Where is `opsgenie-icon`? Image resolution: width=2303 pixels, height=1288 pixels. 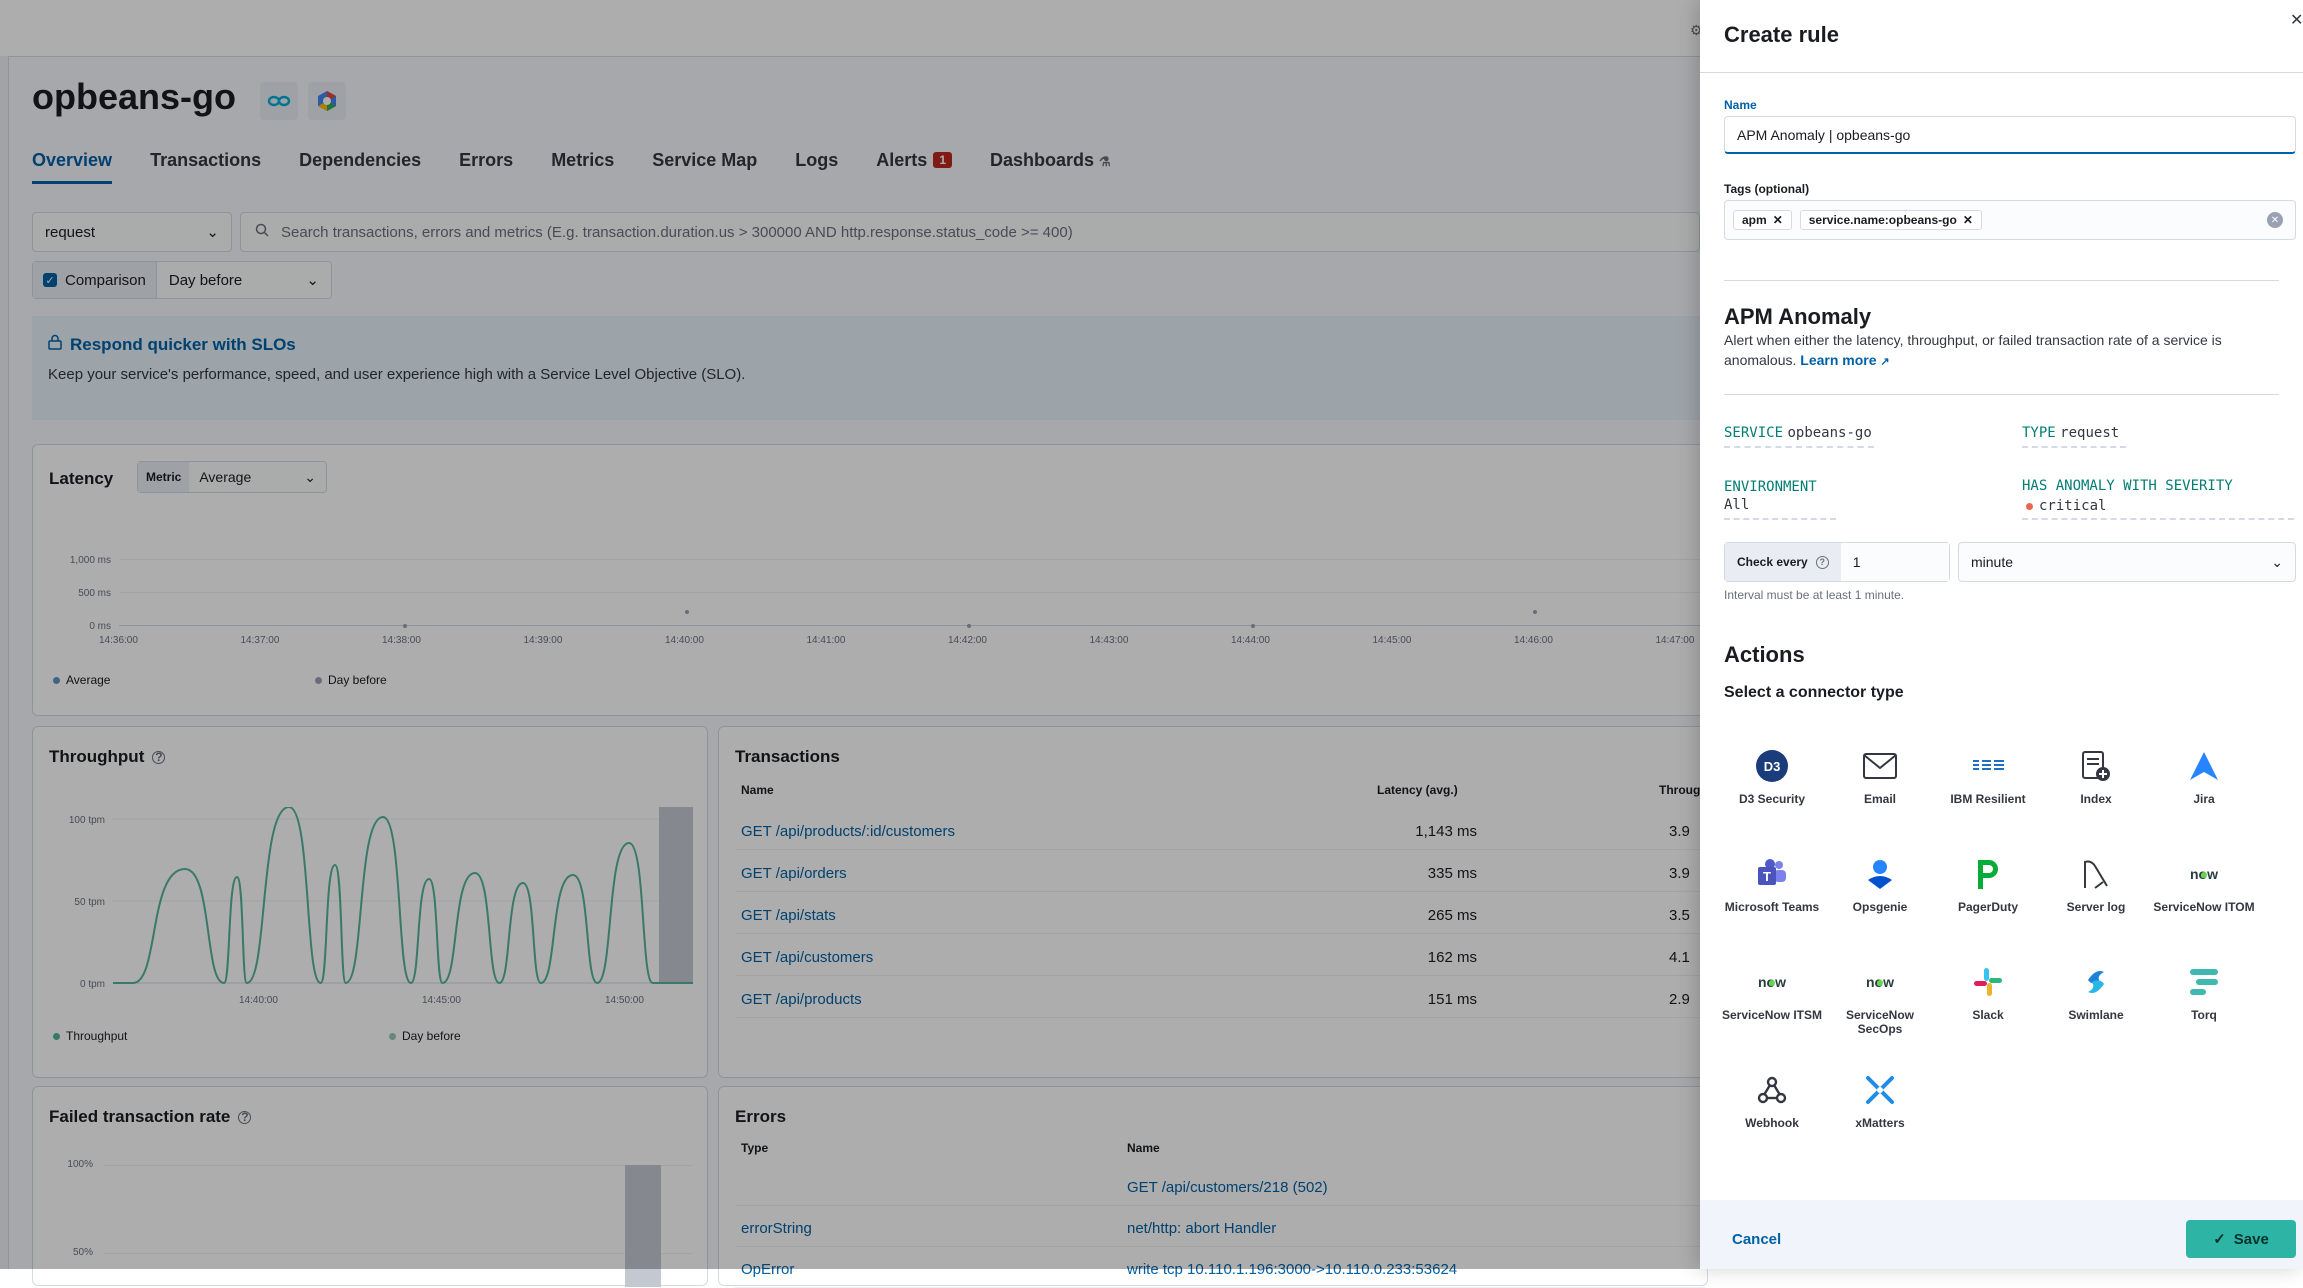
opsgenie-icon is located at coordinates (1880, 874).